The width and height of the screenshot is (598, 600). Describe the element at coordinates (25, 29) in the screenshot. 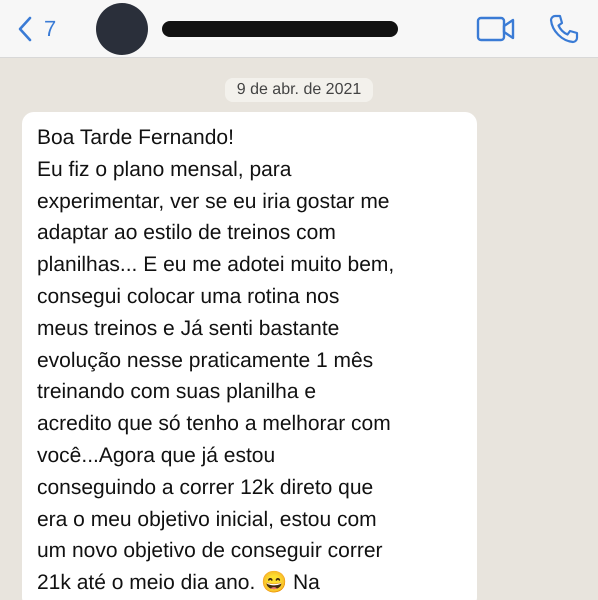

I see `back-chevron-icon` at that location.